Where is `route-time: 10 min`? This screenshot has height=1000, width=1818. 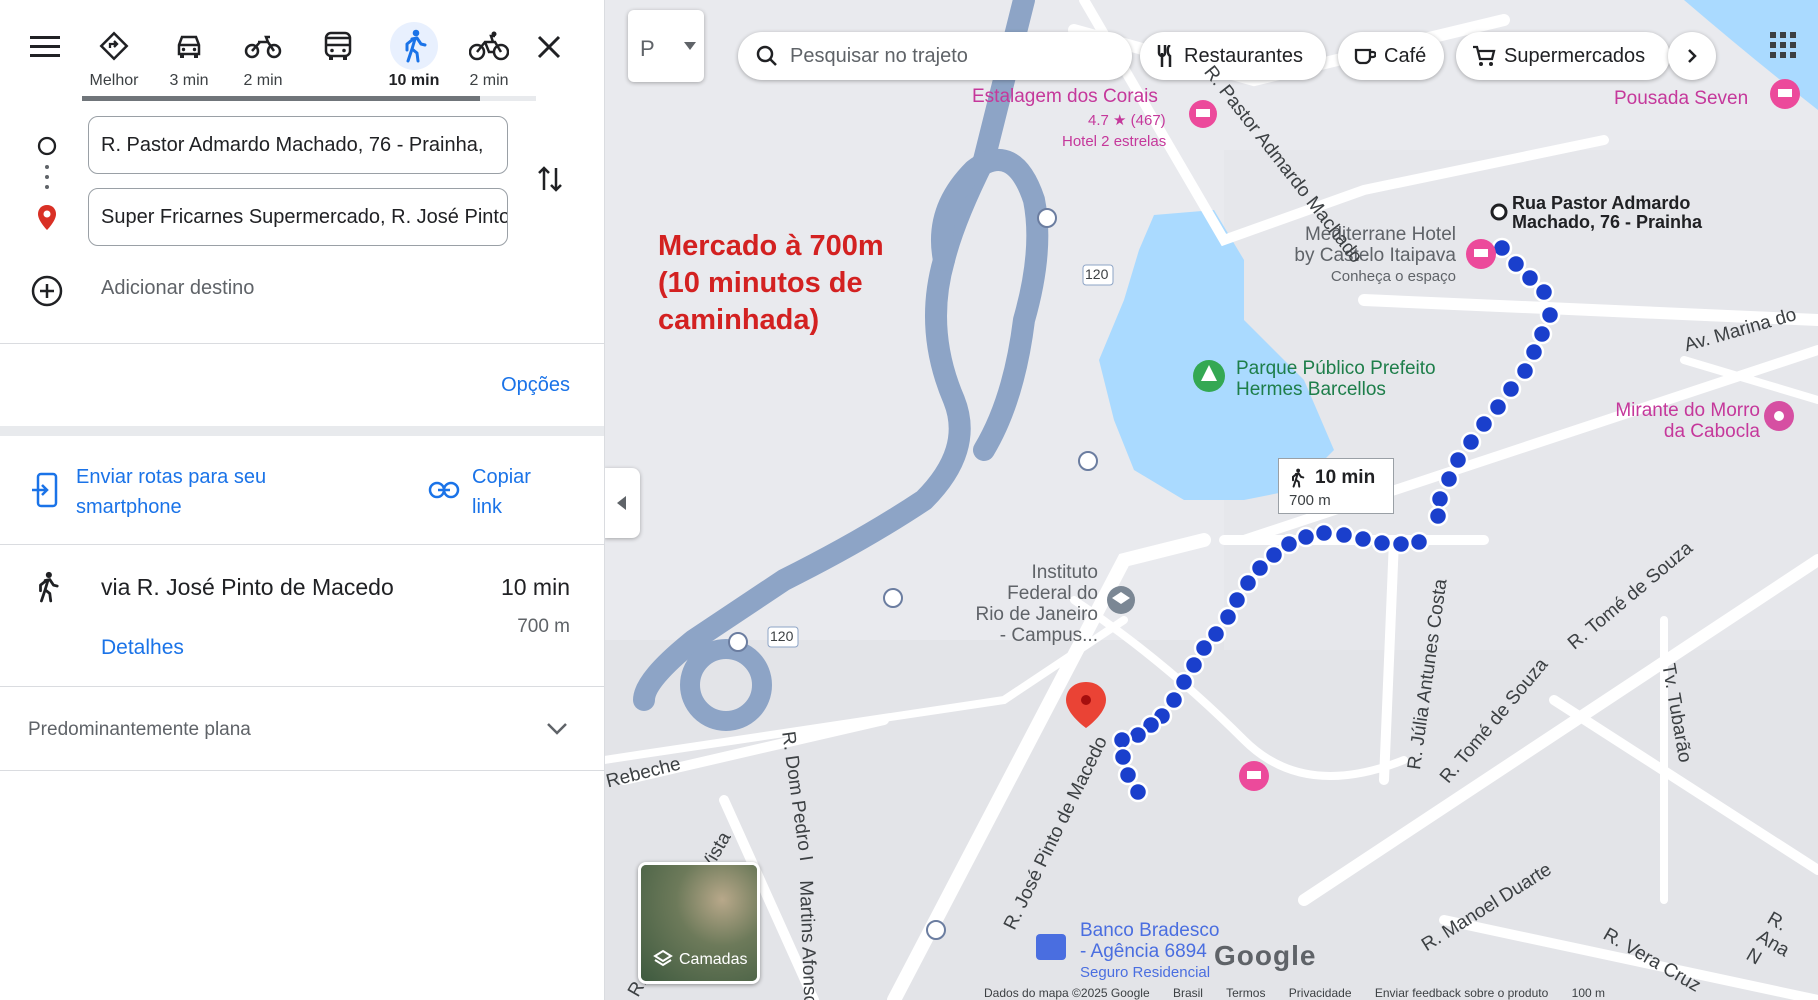 route-time: 10 min is located at coordinates (535, 587).